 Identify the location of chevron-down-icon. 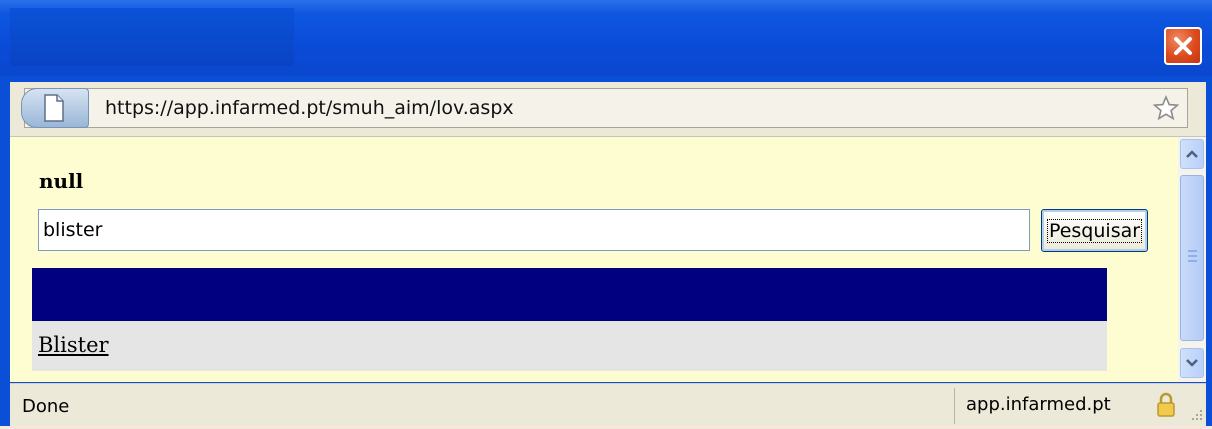
(1192, 363).